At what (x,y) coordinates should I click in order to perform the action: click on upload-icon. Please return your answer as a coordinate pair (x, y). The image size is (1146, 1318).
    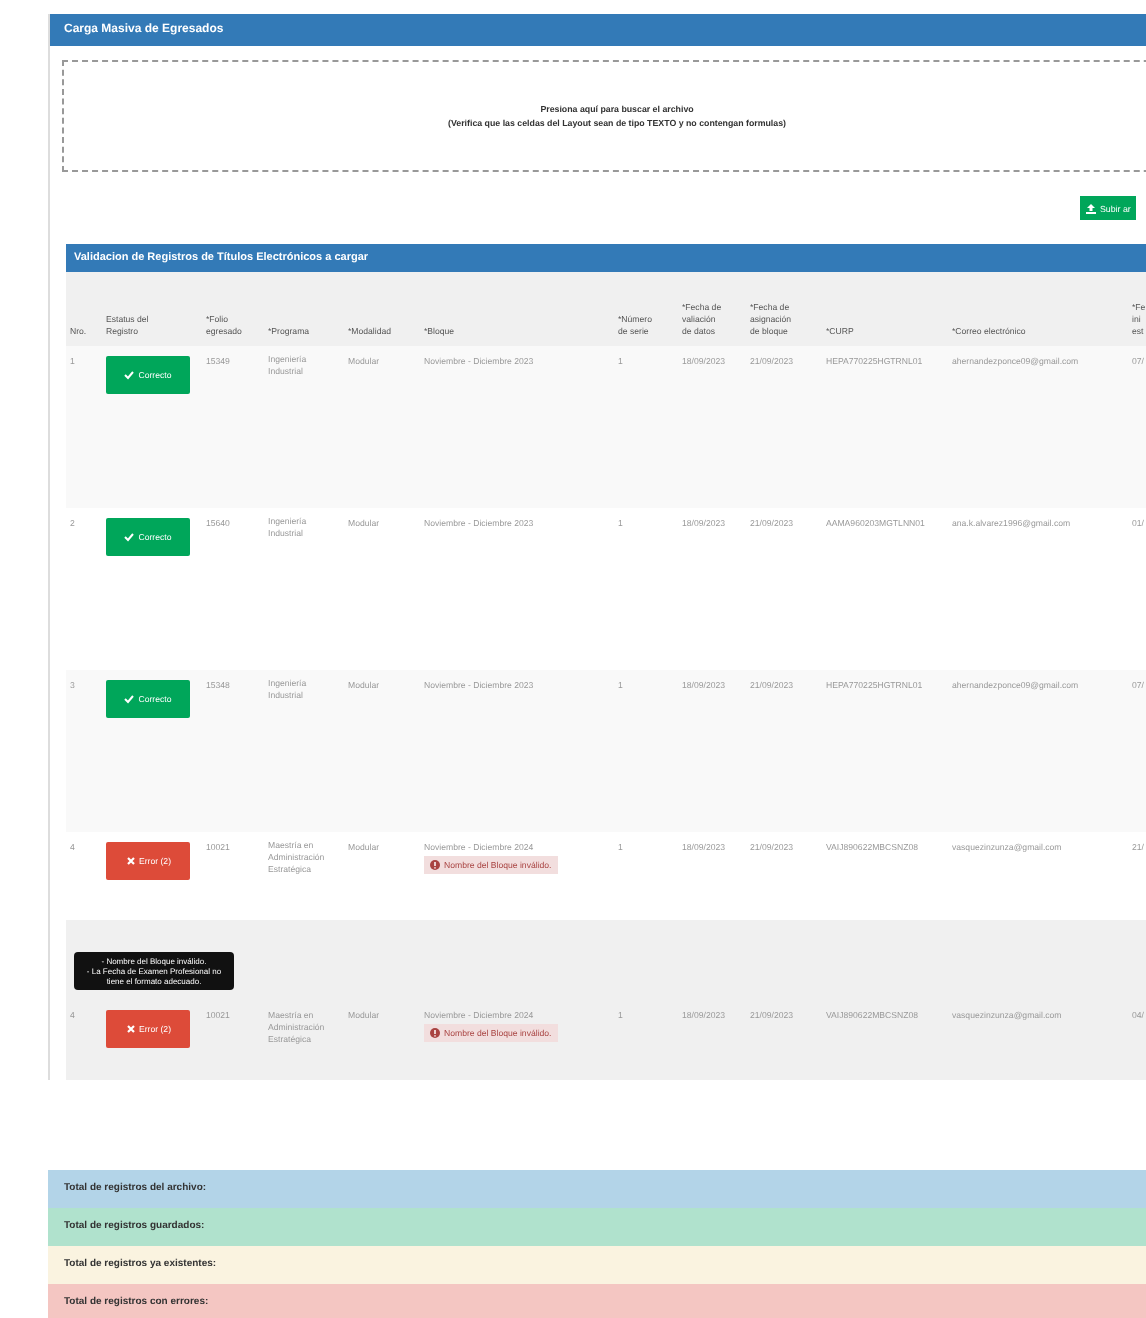
    Looking at the image, I should click on (1091, 208).